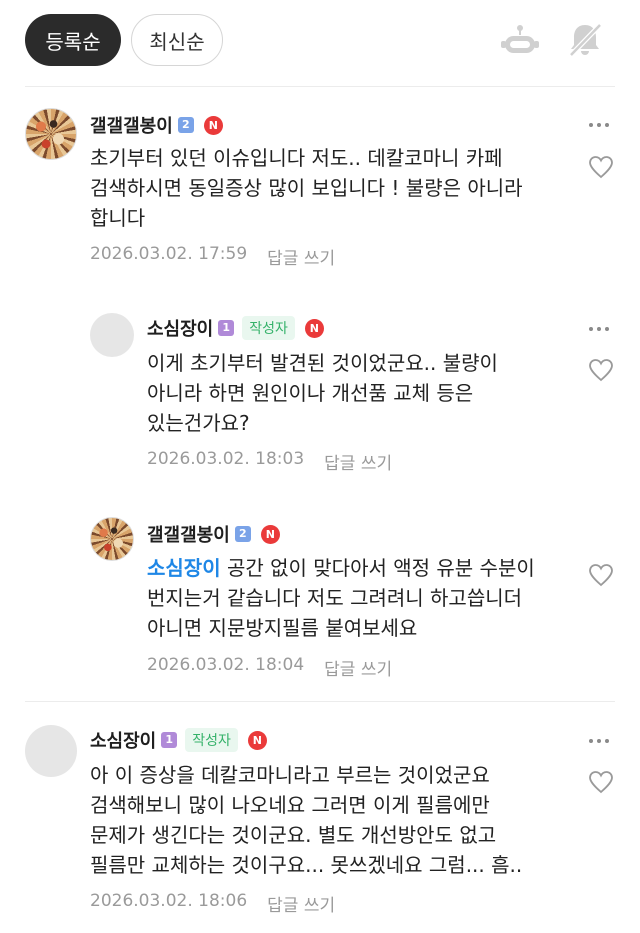 This screenshot has width=640, height=933. What do you see at coordinates (169, 254) in the screenshot?
I see `comment-date: 2026.03.02. 17:59` at bounding box center [169, 254].